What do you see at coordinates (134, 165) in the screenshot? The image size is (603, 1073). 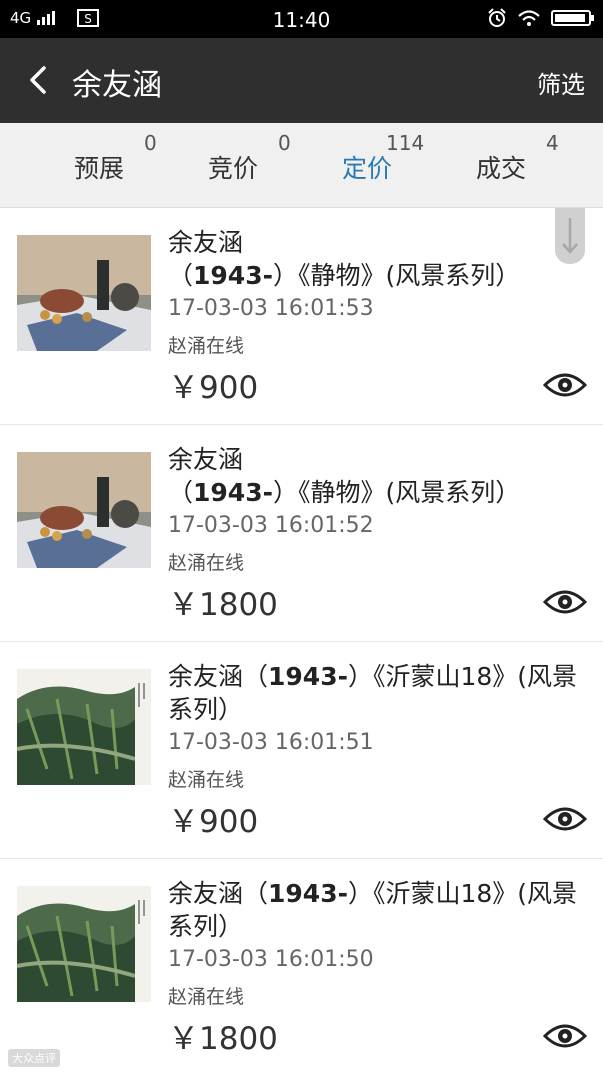 I see `tab-preview: 预展 0` at bounding box center [134, 165].